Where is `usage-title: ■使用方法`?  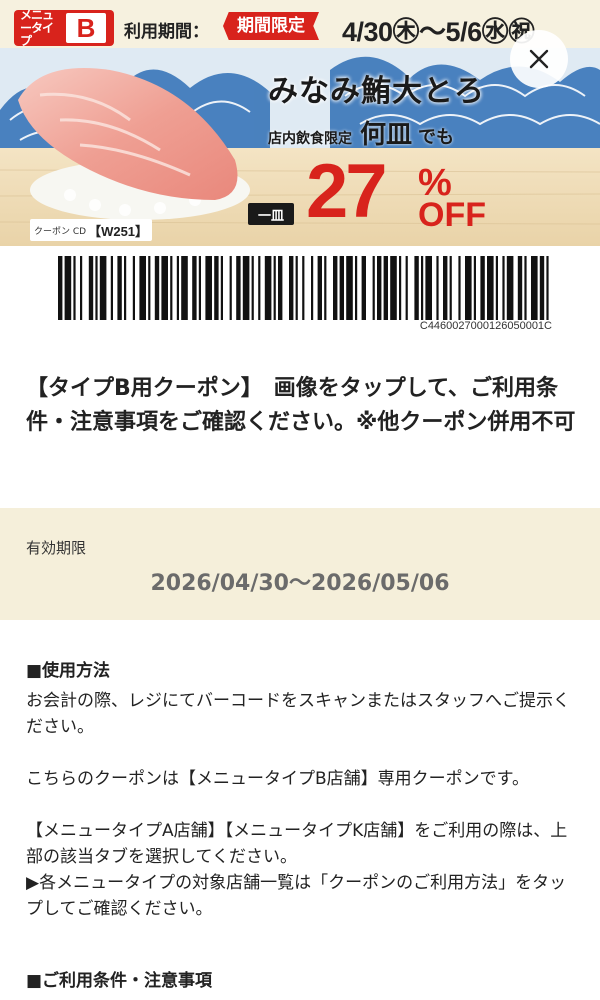 usage-title: ■使用方法 is located at coordinates (68, 671).